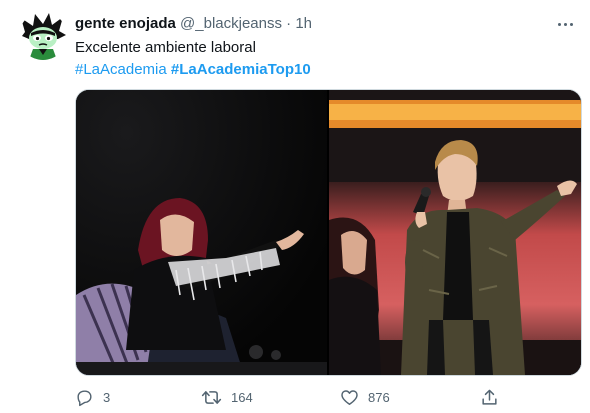 This screenshot has height=413, width=590. I want to click on avatar, so click(43, 36).